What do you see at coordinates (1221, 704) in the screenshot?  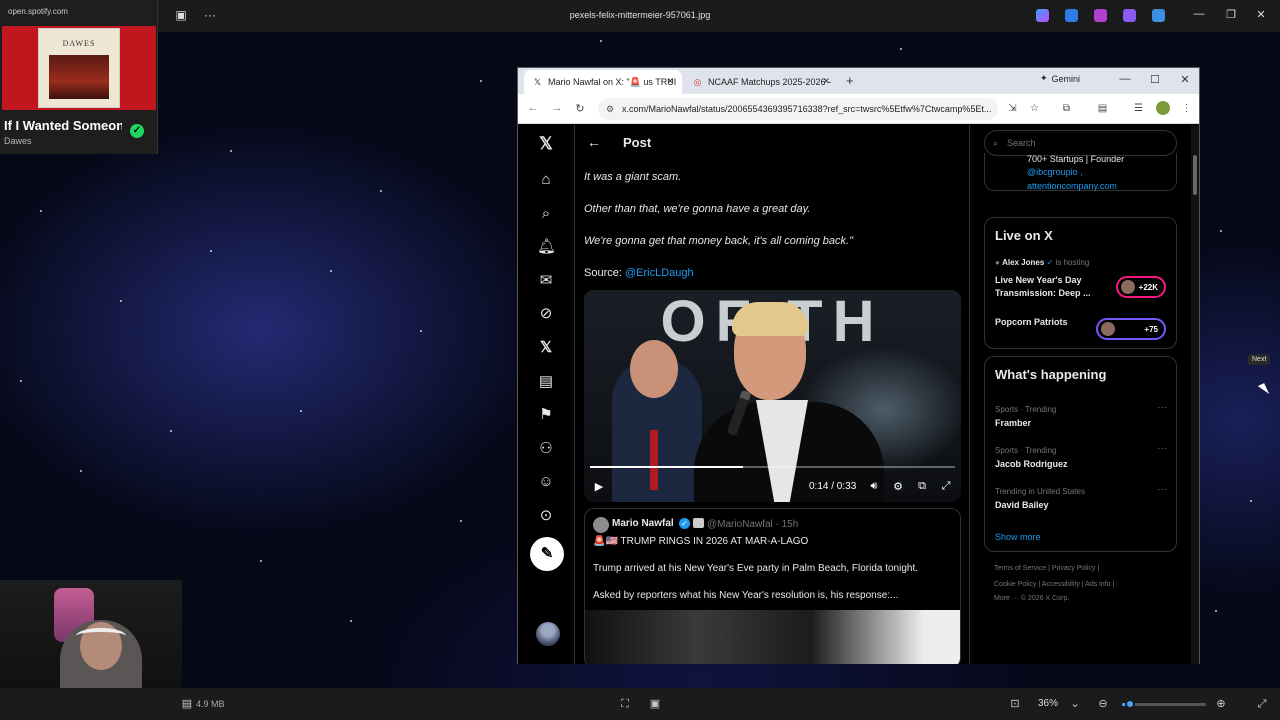 I see `zoom-in-icon: ⊕` at bounding box center [1221, 704].